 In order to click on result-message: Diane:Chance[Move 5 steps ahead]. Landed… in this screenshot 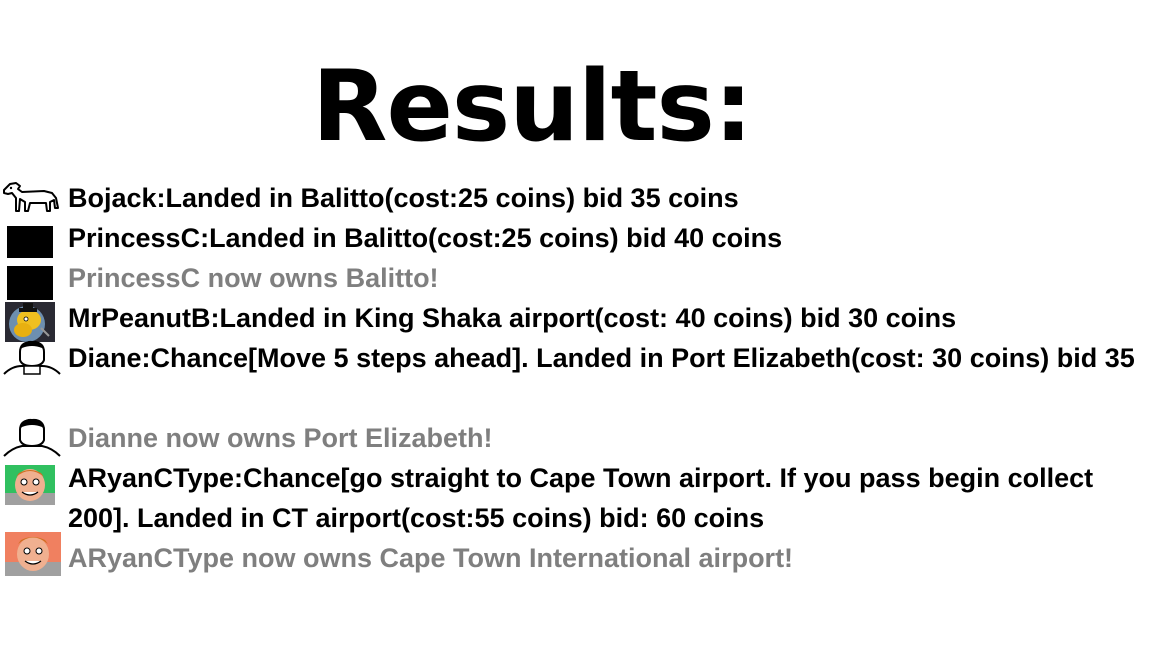, I will do `click(601, 358)`.